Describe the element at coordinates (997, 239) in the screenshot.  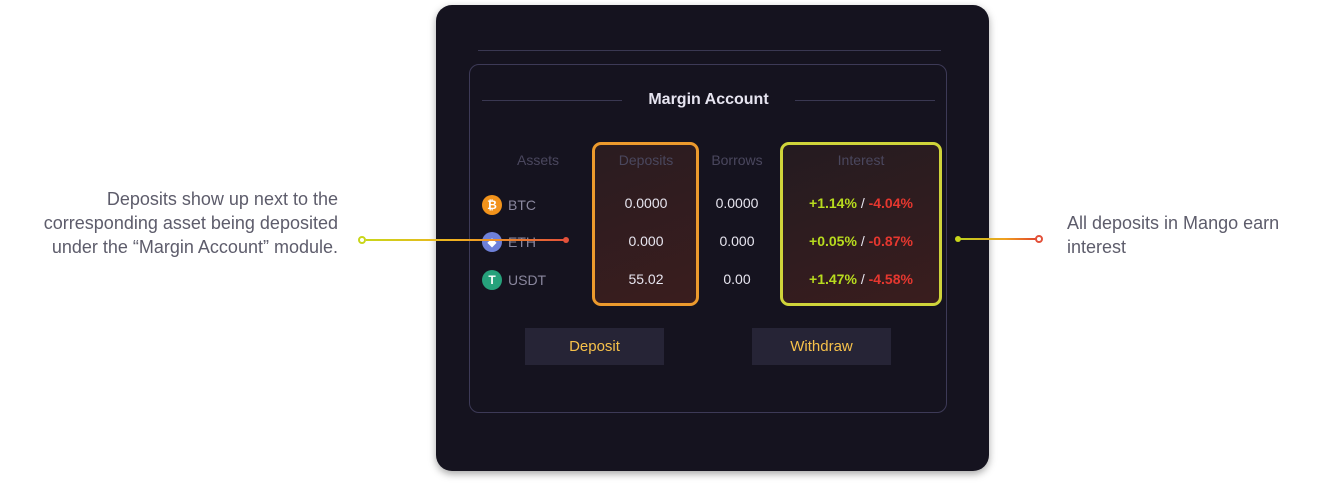
I see `interest-callout-connector` at that location.